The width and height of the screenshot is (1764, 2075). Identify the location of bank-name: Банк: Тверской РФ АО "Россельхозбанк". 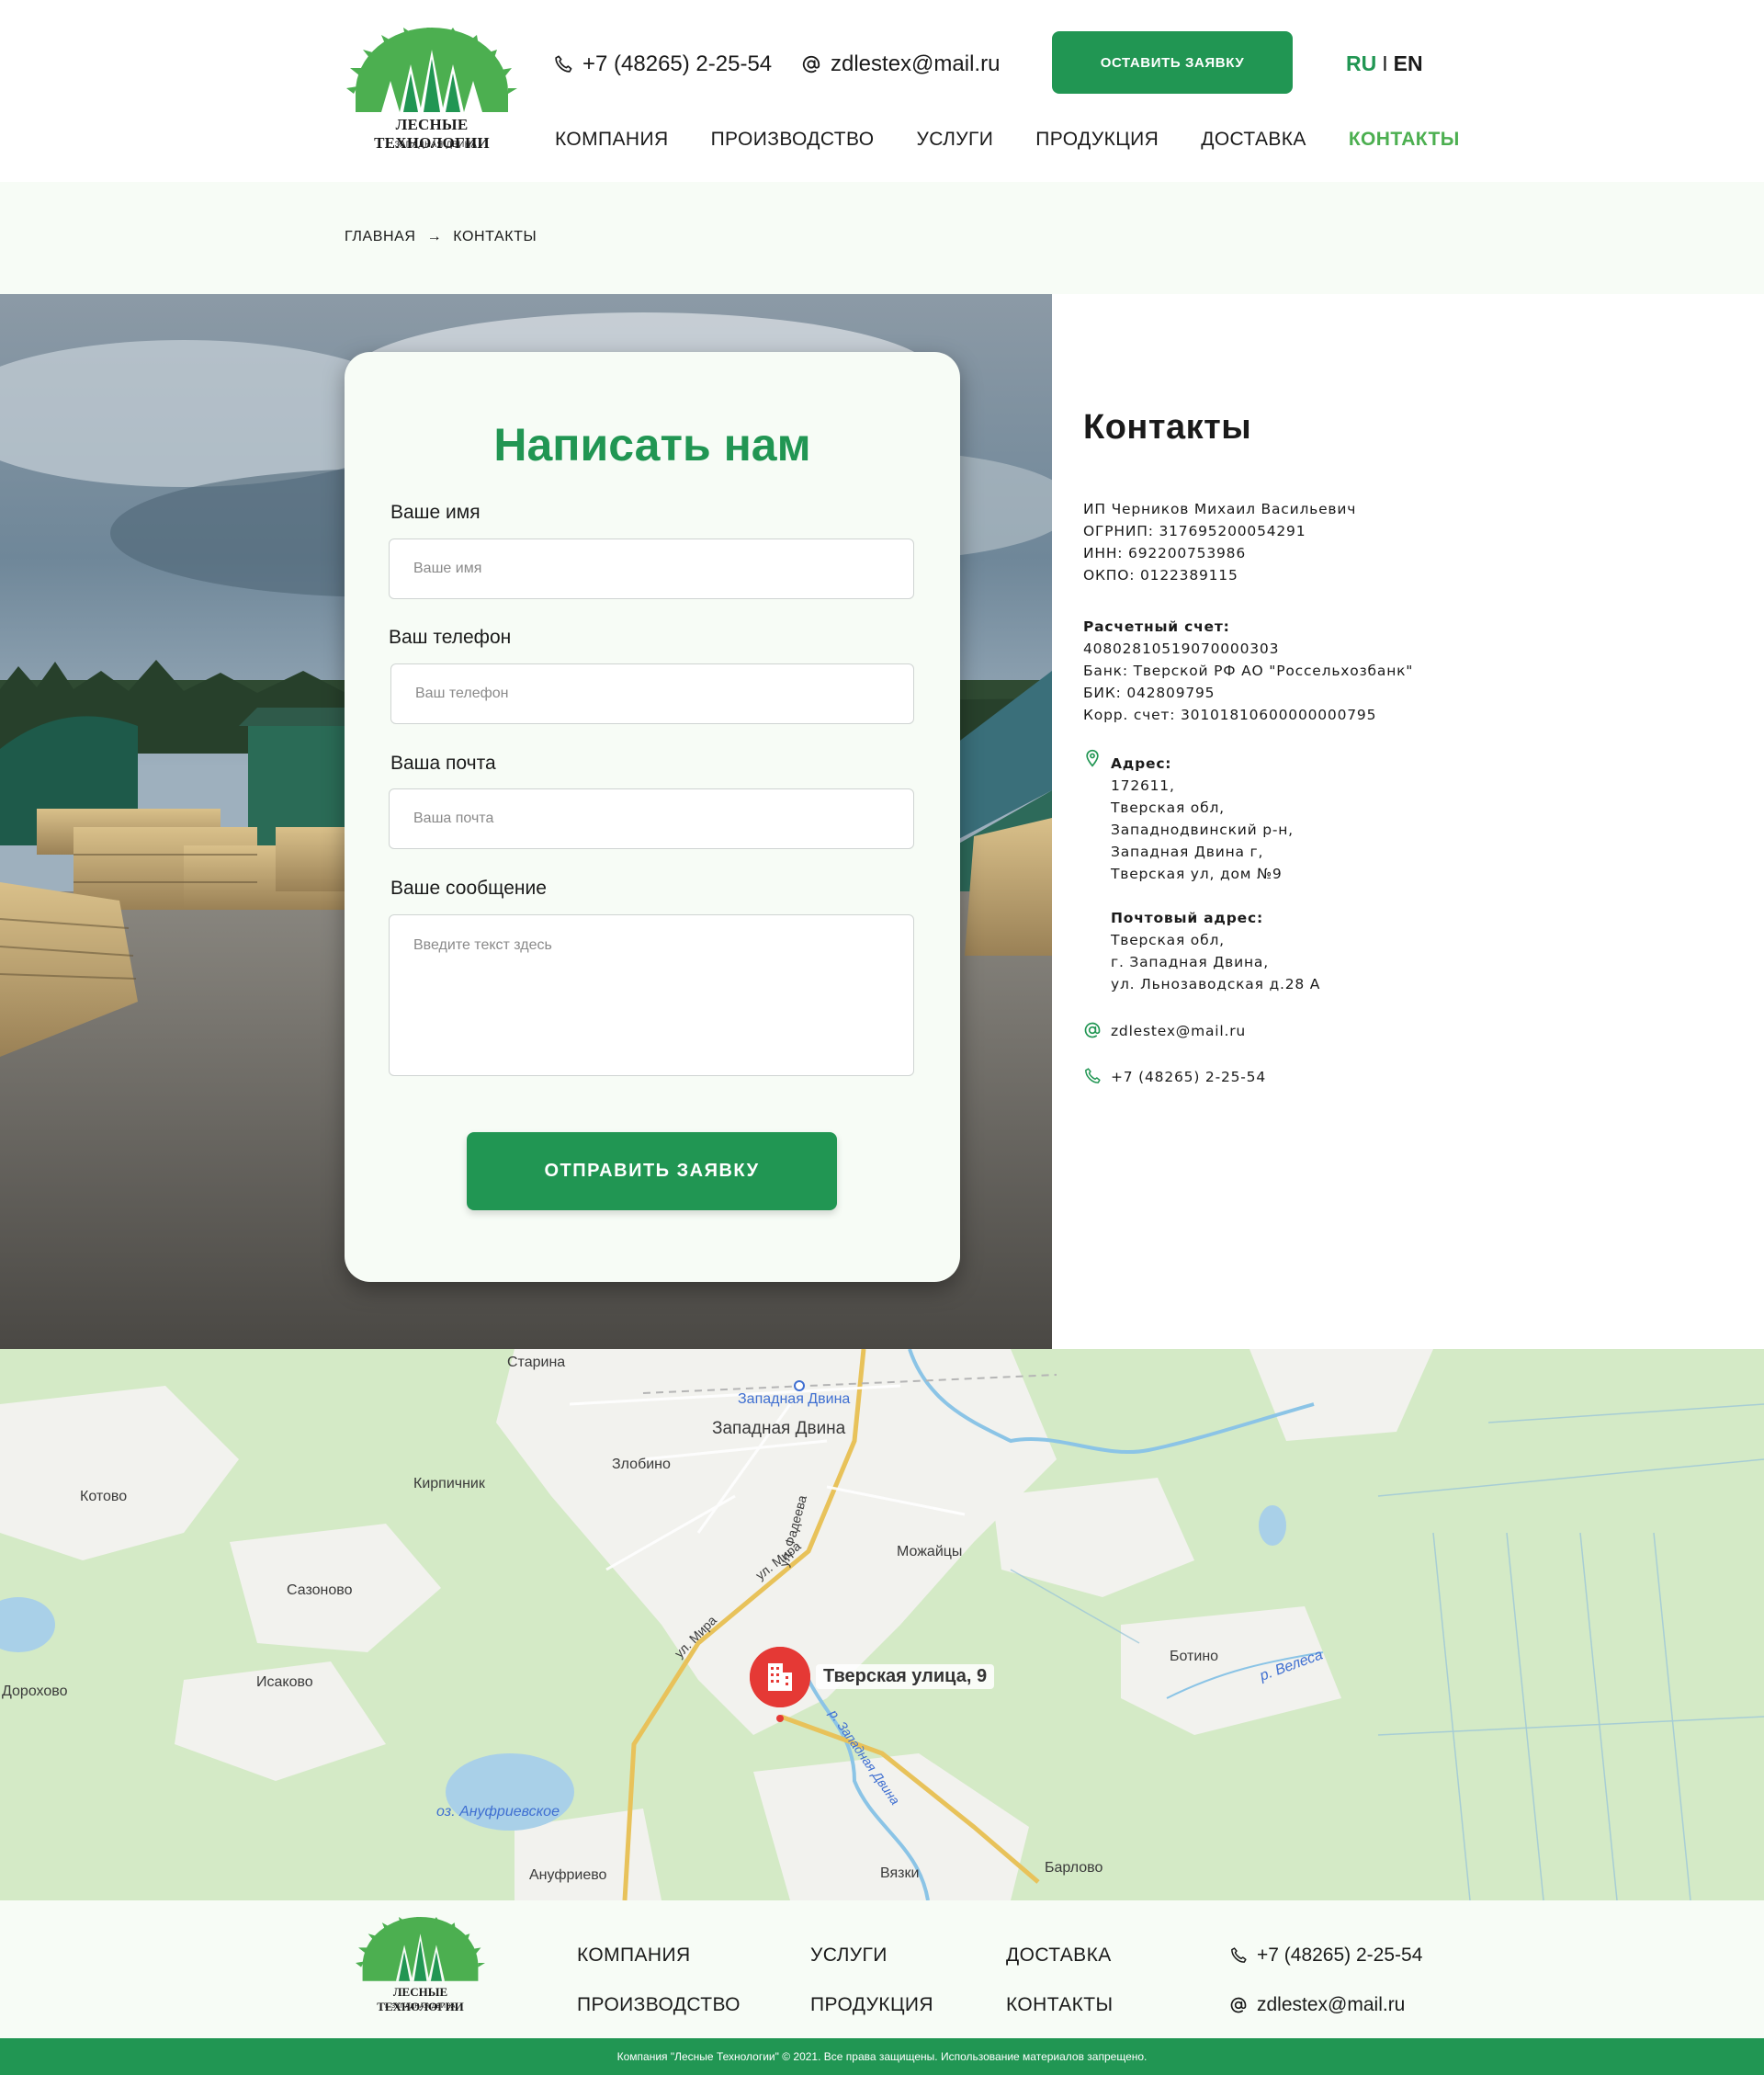
(1248, 671).